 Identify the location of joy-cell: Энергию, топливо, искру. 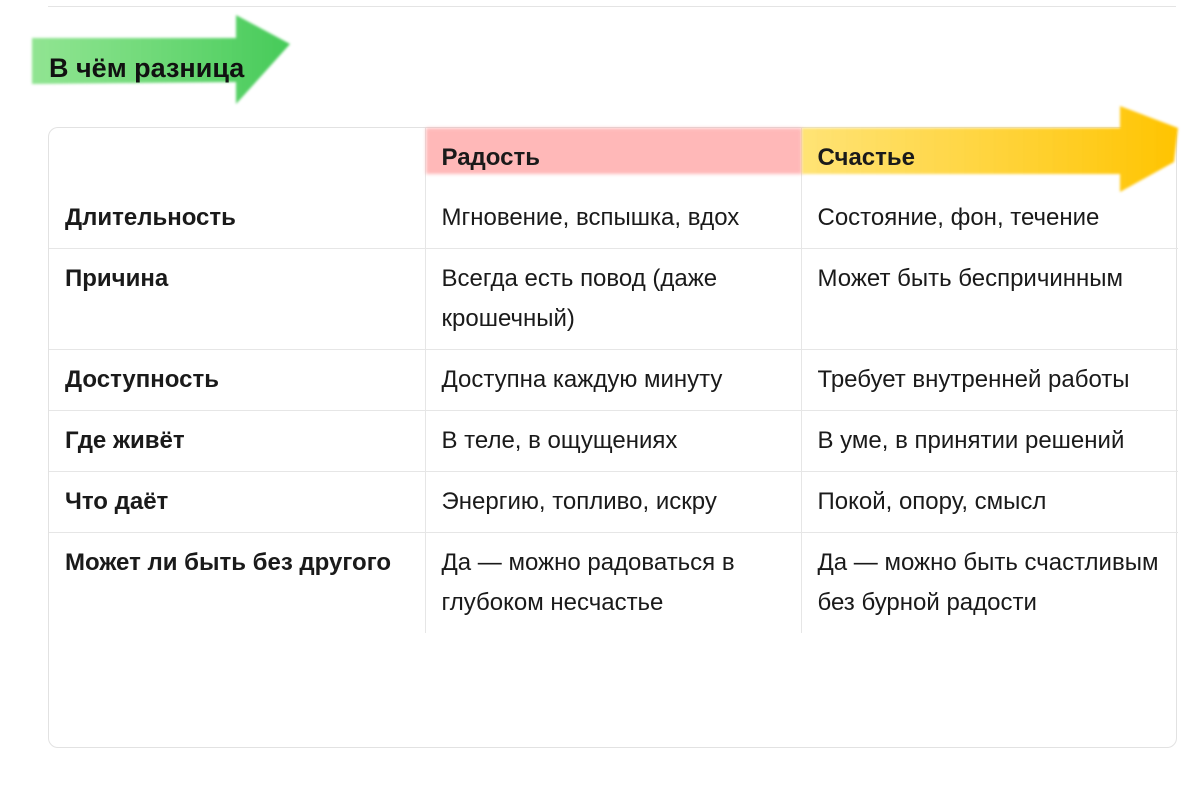
(613, 502).